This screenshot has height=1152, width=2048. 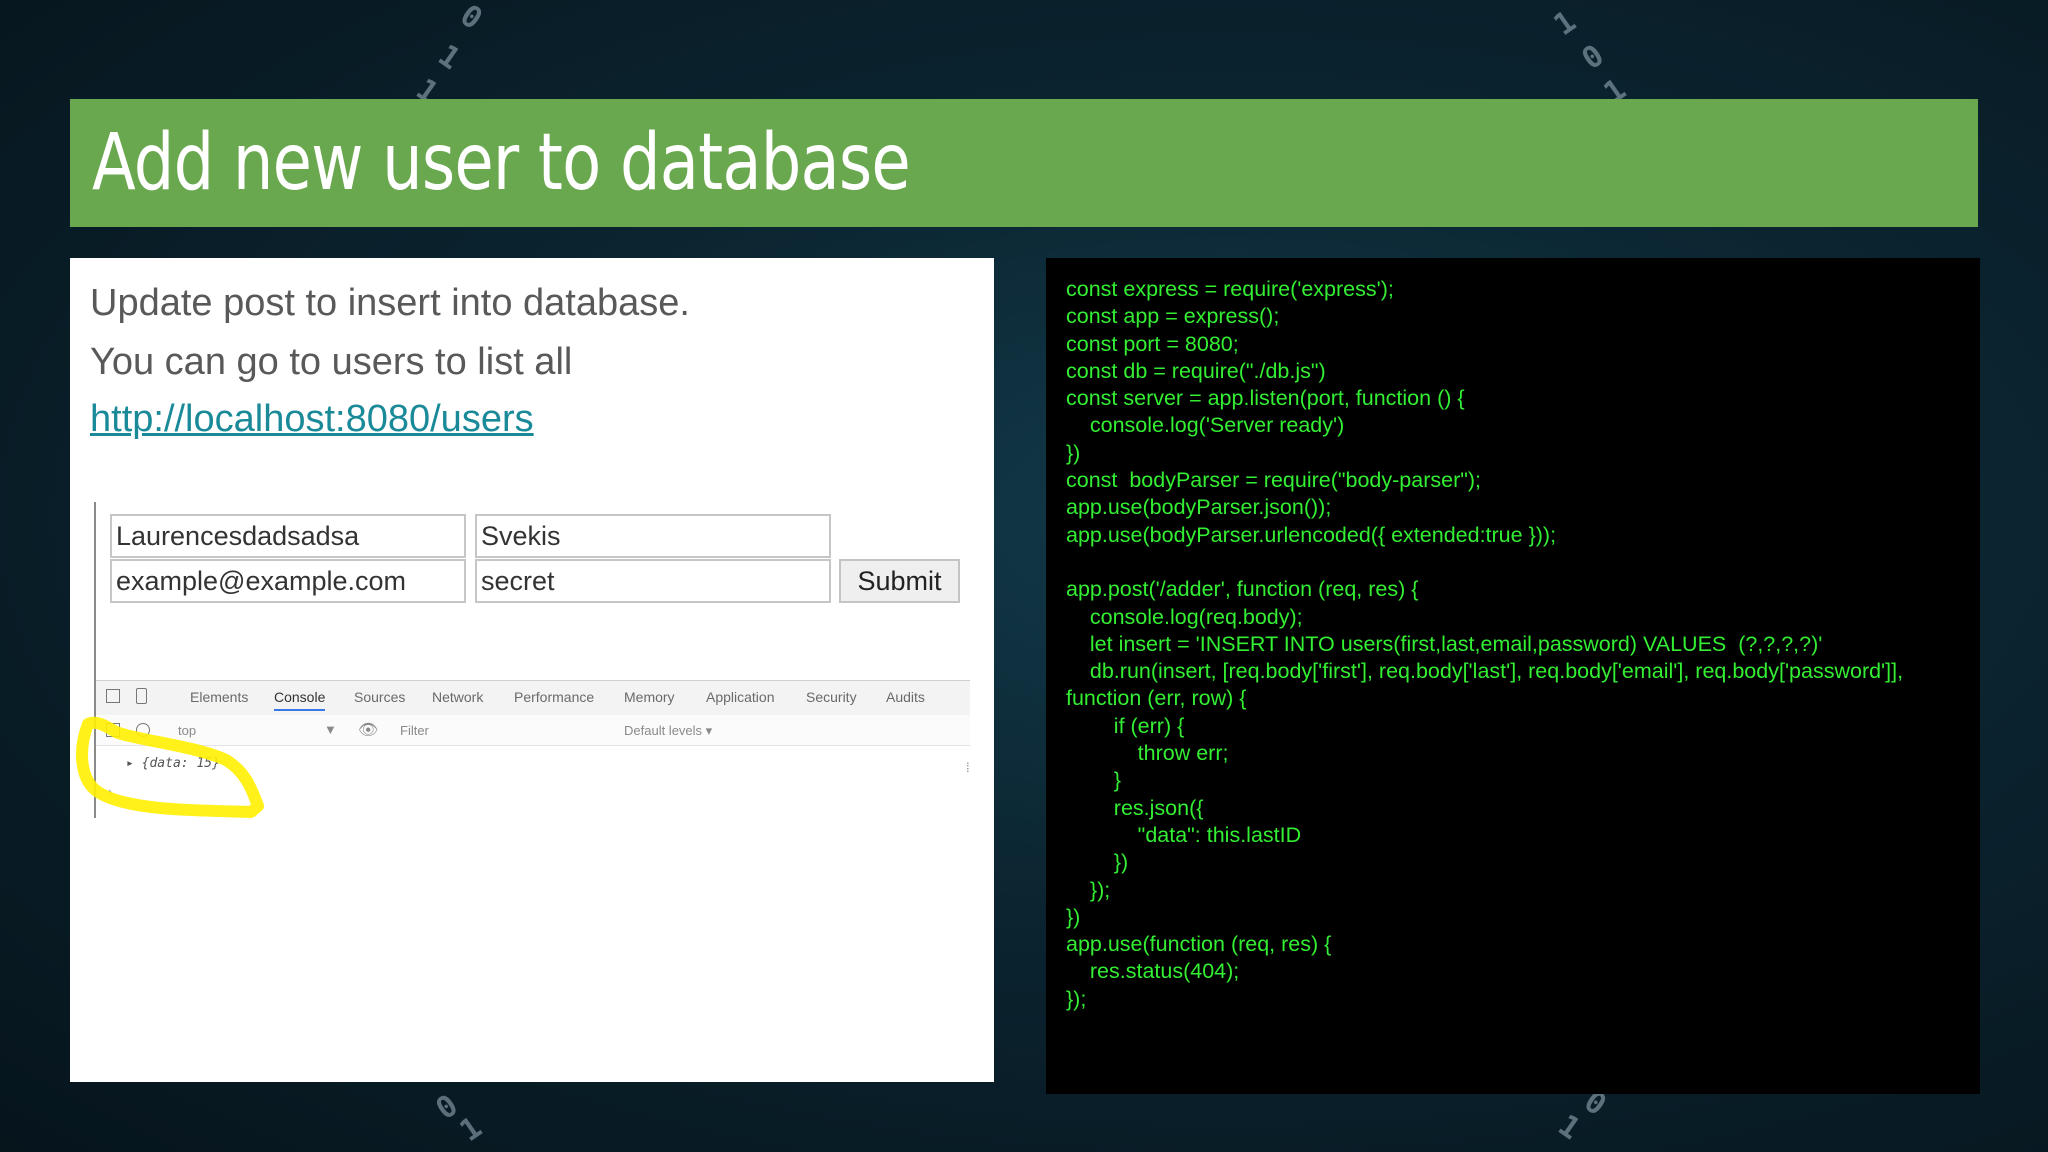 What do you see at coordinates (1125, 725) in the screenshot?
I see `code-line: if (err) {` at bounding box center [1125, 725].